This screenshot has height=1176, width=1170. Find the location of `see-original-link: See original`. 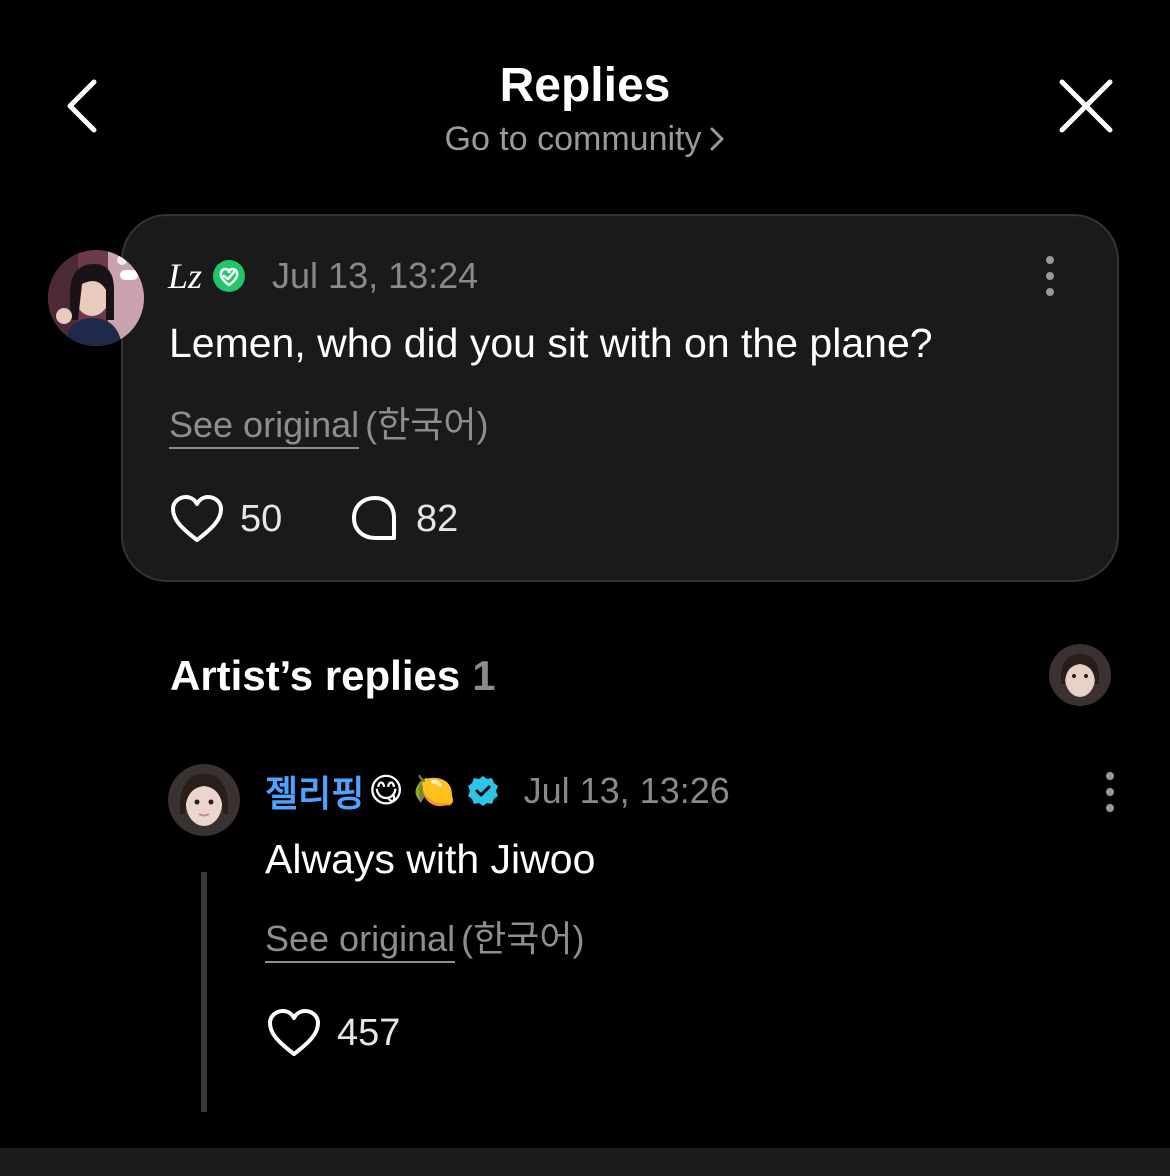

see-original-link: See original is located at coordinates (264, 426).